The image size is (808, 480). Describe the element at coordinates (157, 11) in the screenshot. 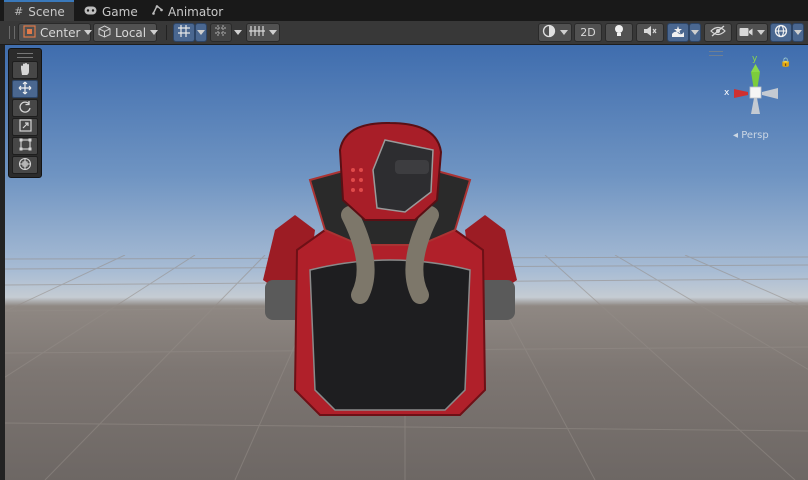

I see `animator-icon` at that location.